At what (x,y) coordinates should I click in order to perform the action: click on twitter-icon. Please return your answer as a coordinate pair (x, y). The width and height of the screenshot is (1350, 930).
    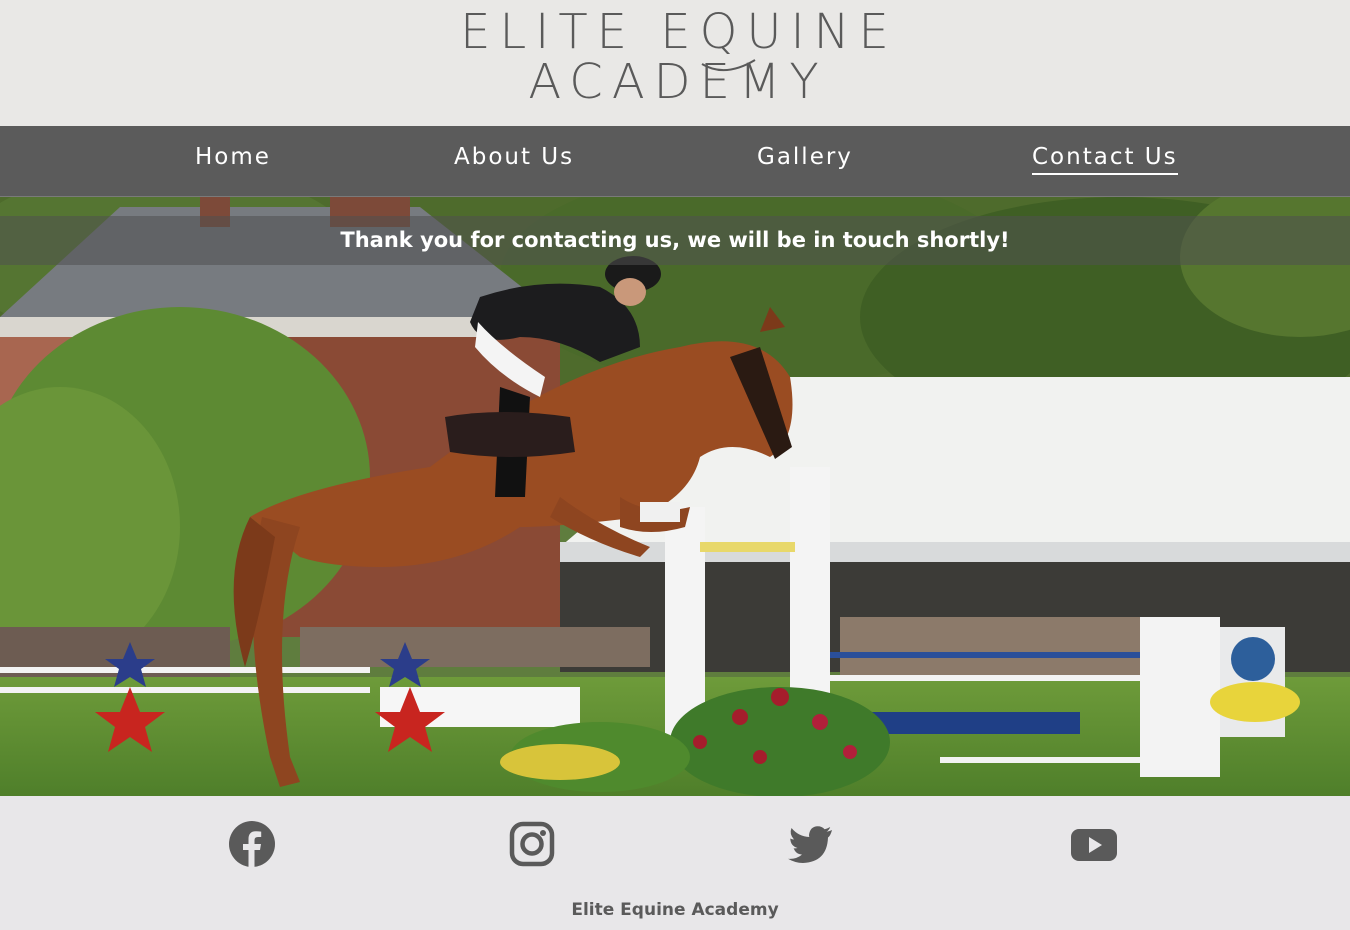
    Looking at the image, I should click on (810, 844).